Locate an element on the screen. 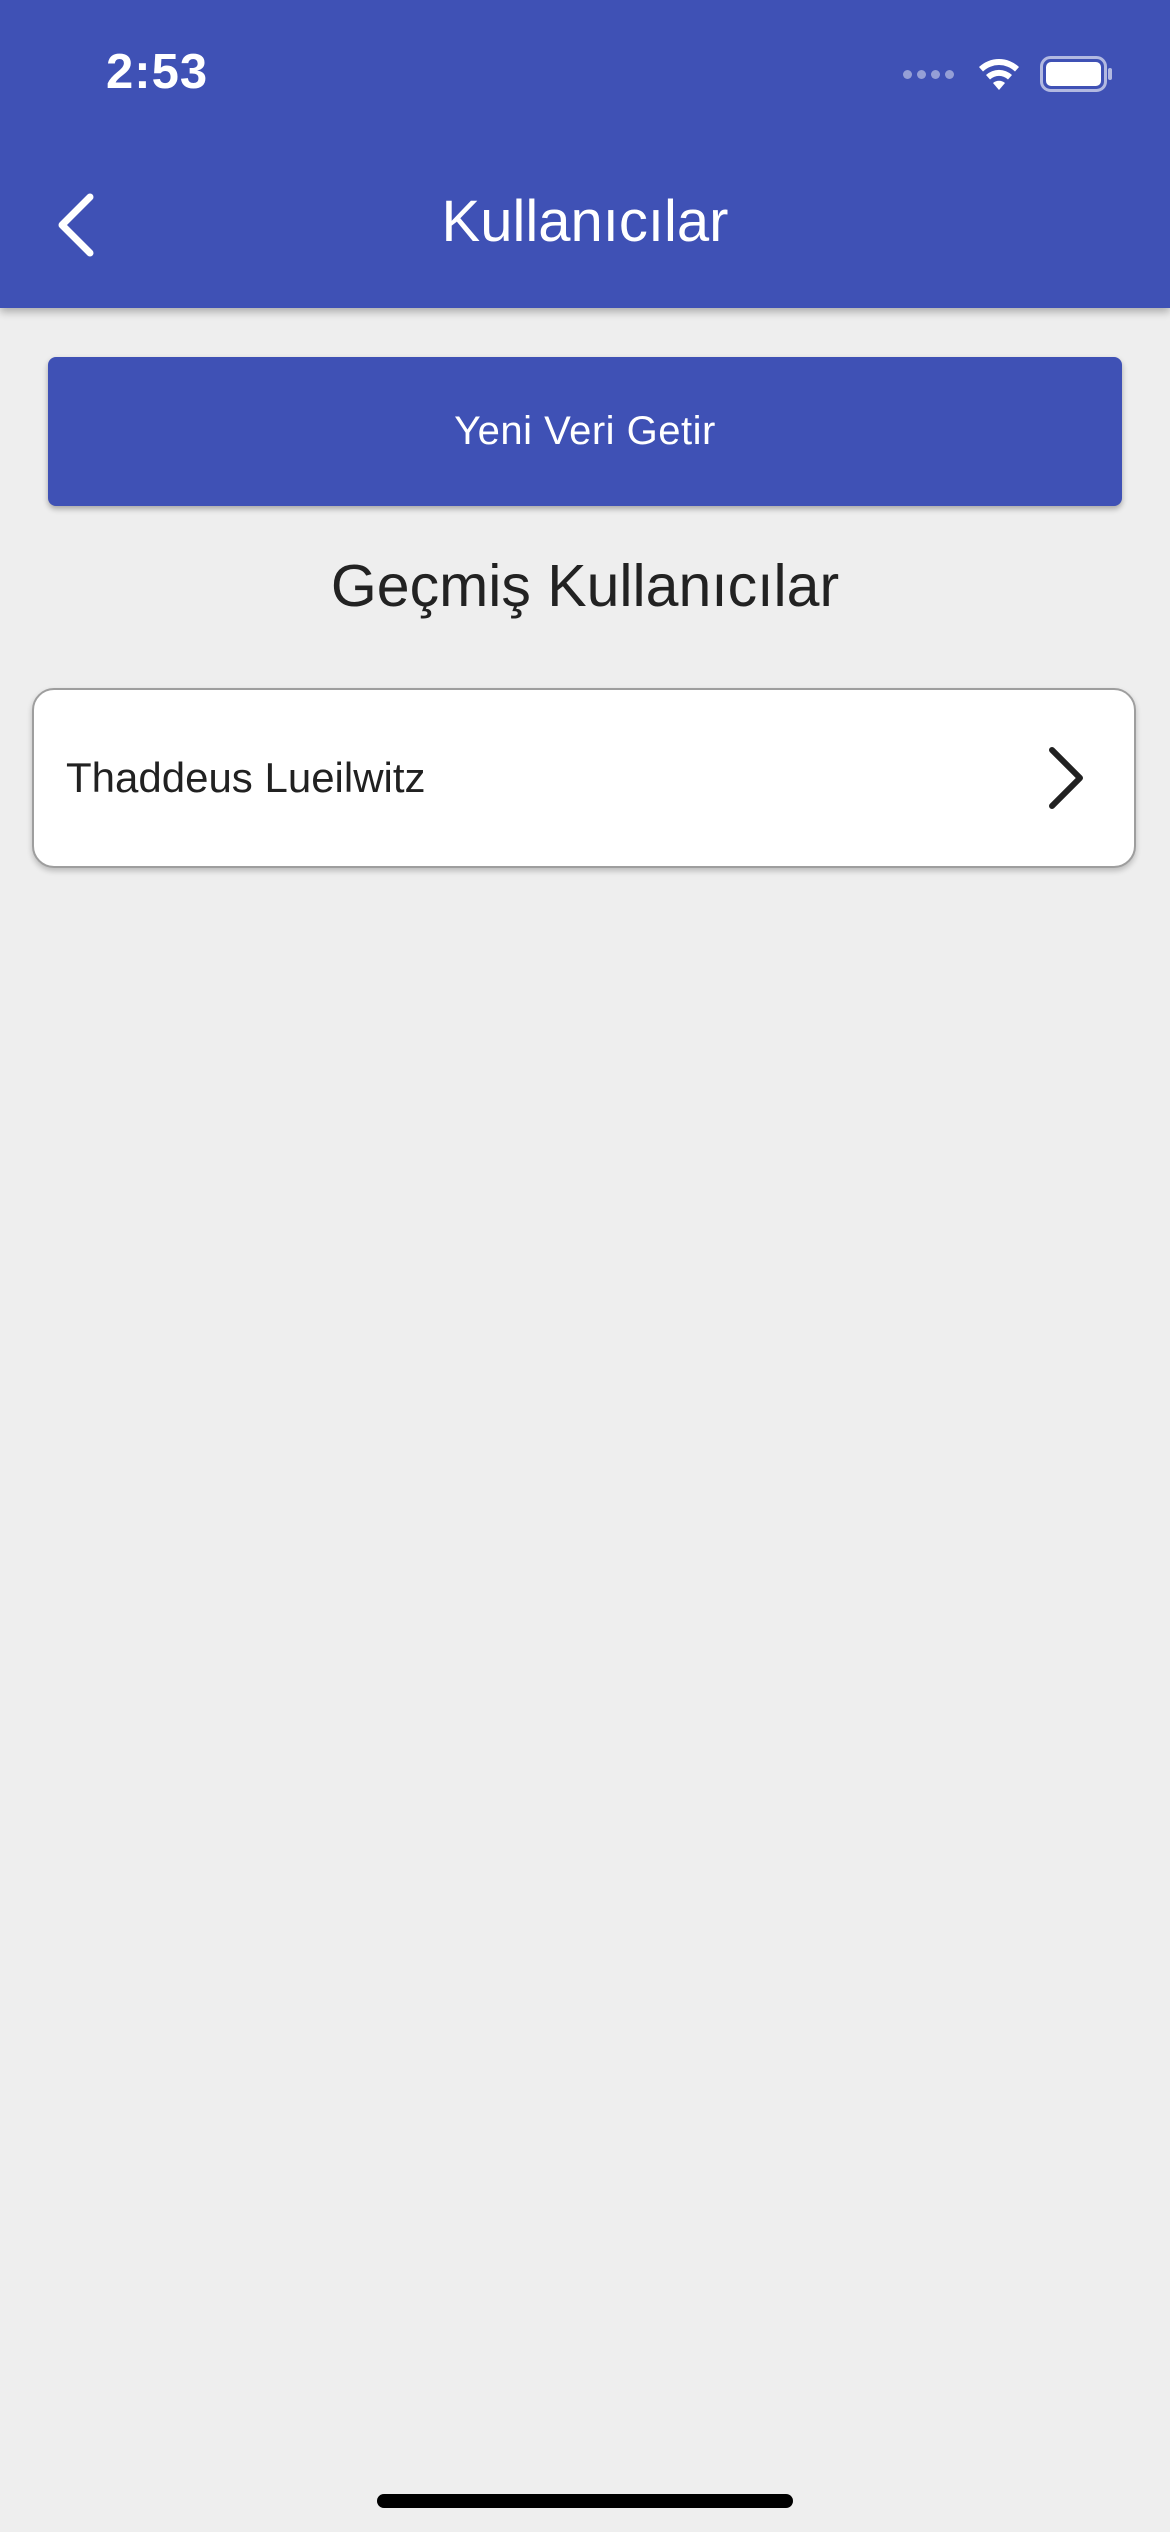 This screenshot has width=1170, height=2532. wifi-icon is located at coordinates (999, 74).